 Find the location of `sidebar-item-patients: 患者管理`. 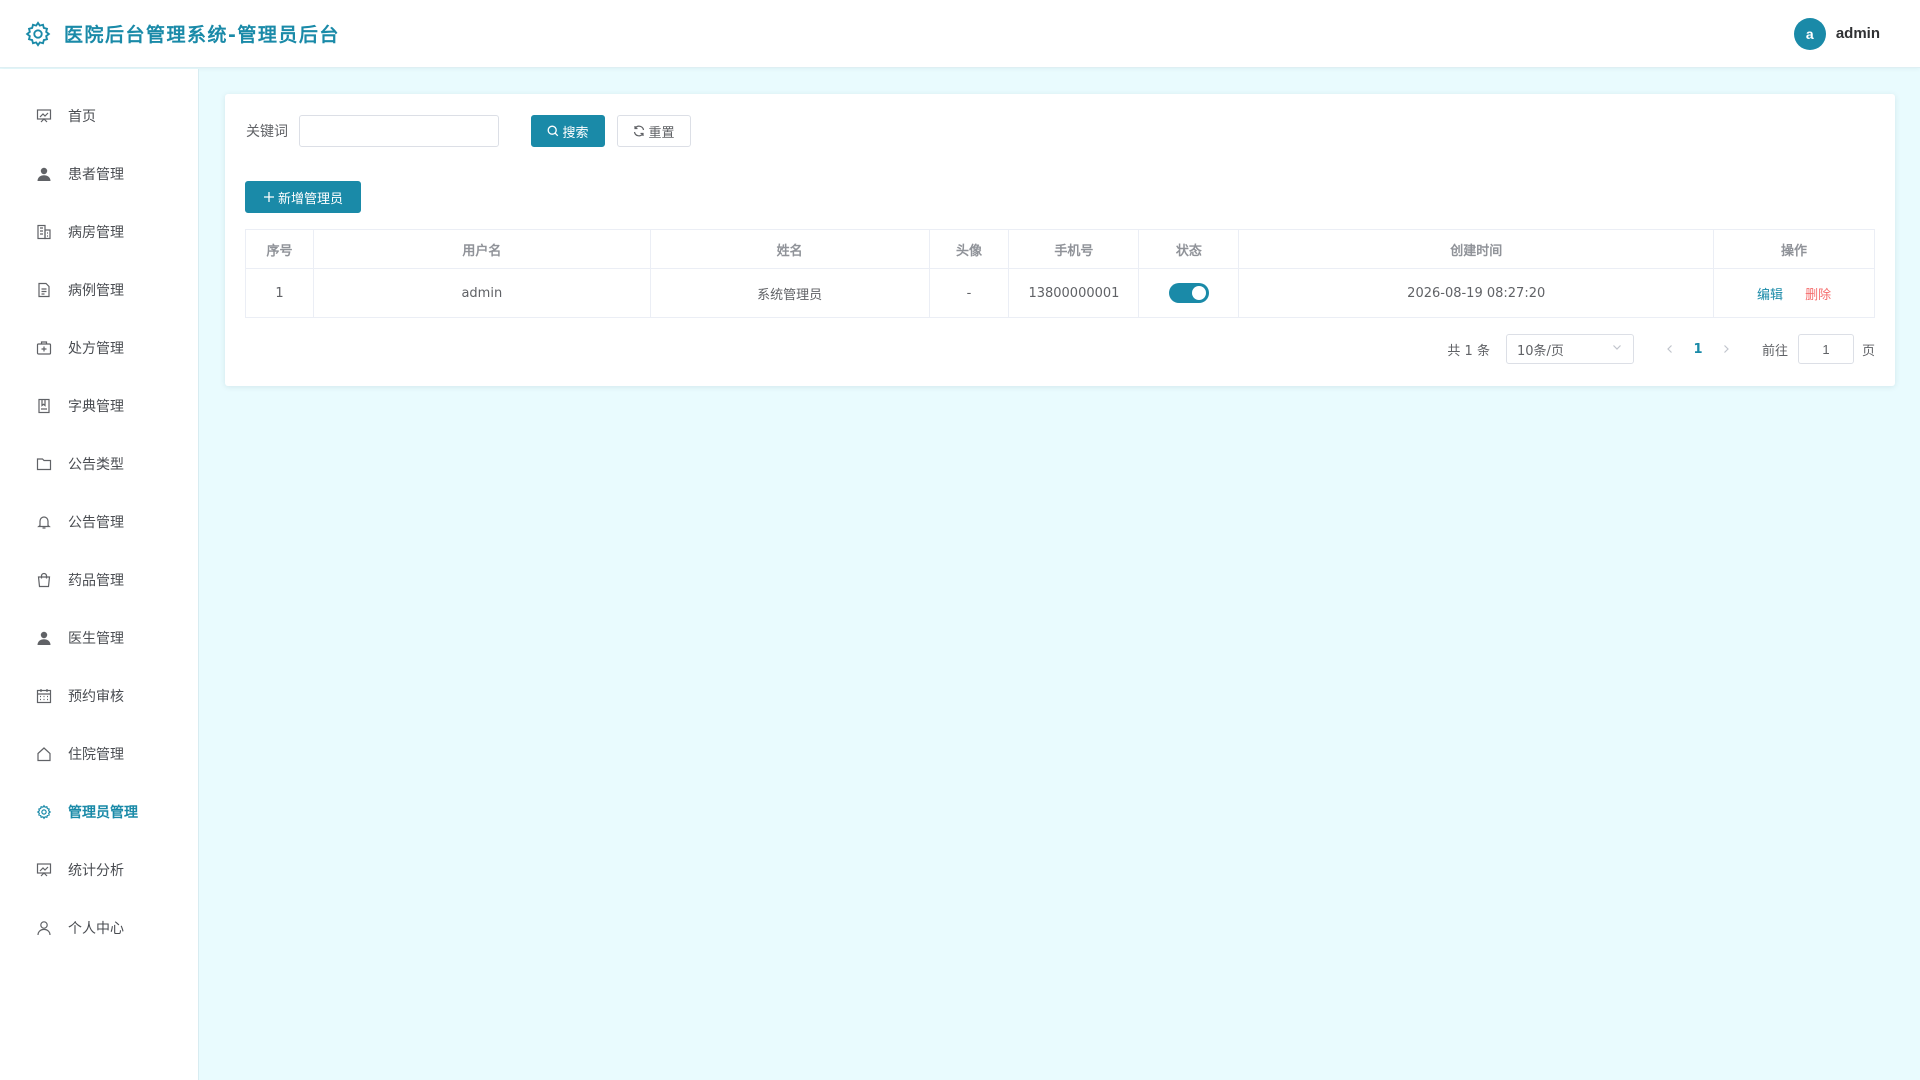

sidebar-item-patients: 患者管理 is located at coordinates (99, 174).